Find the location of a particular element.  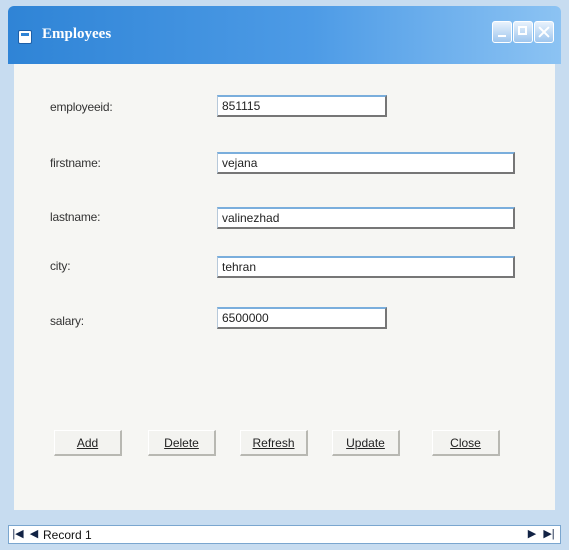

minimize-button is located at coordinates (502, 32).